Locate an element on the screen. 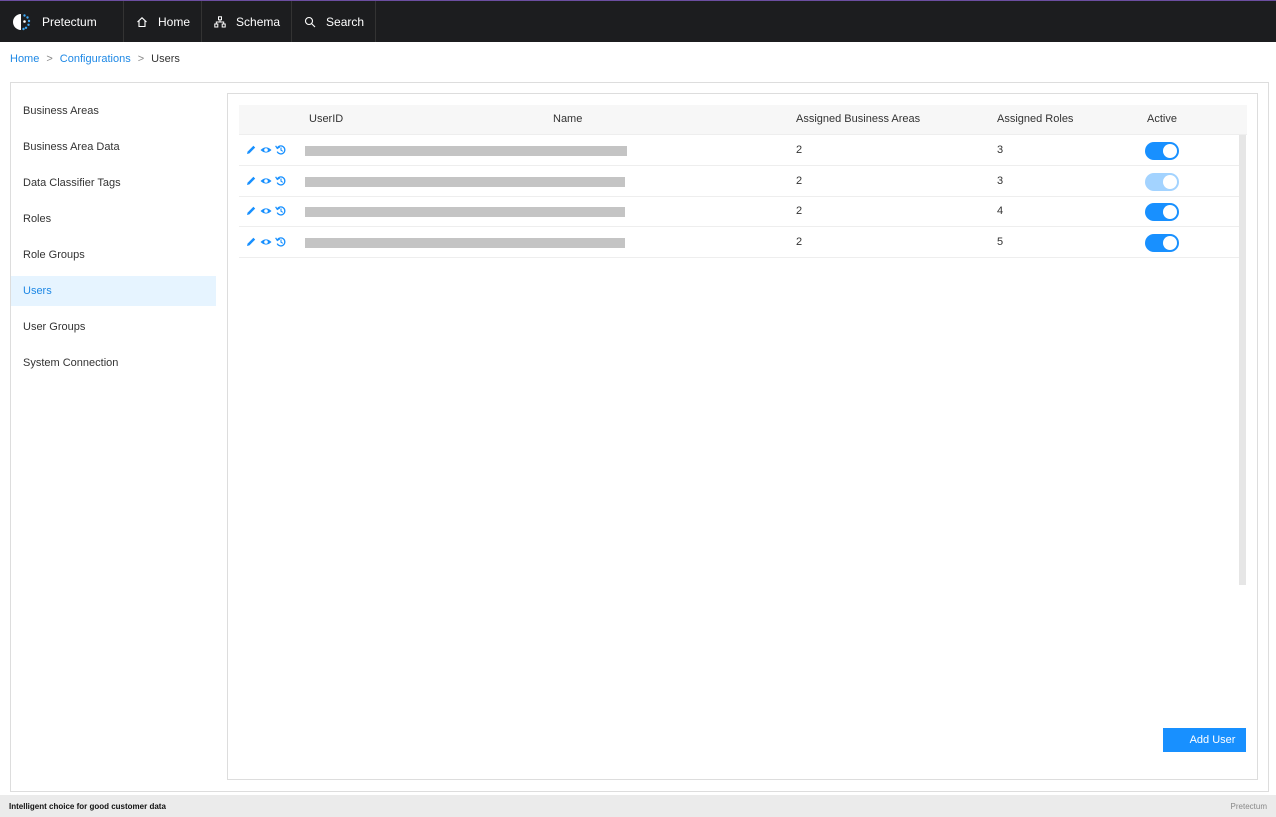 This screenshot has height=817, width=1276. nav-search: Search is located at coordinates (334, 21).